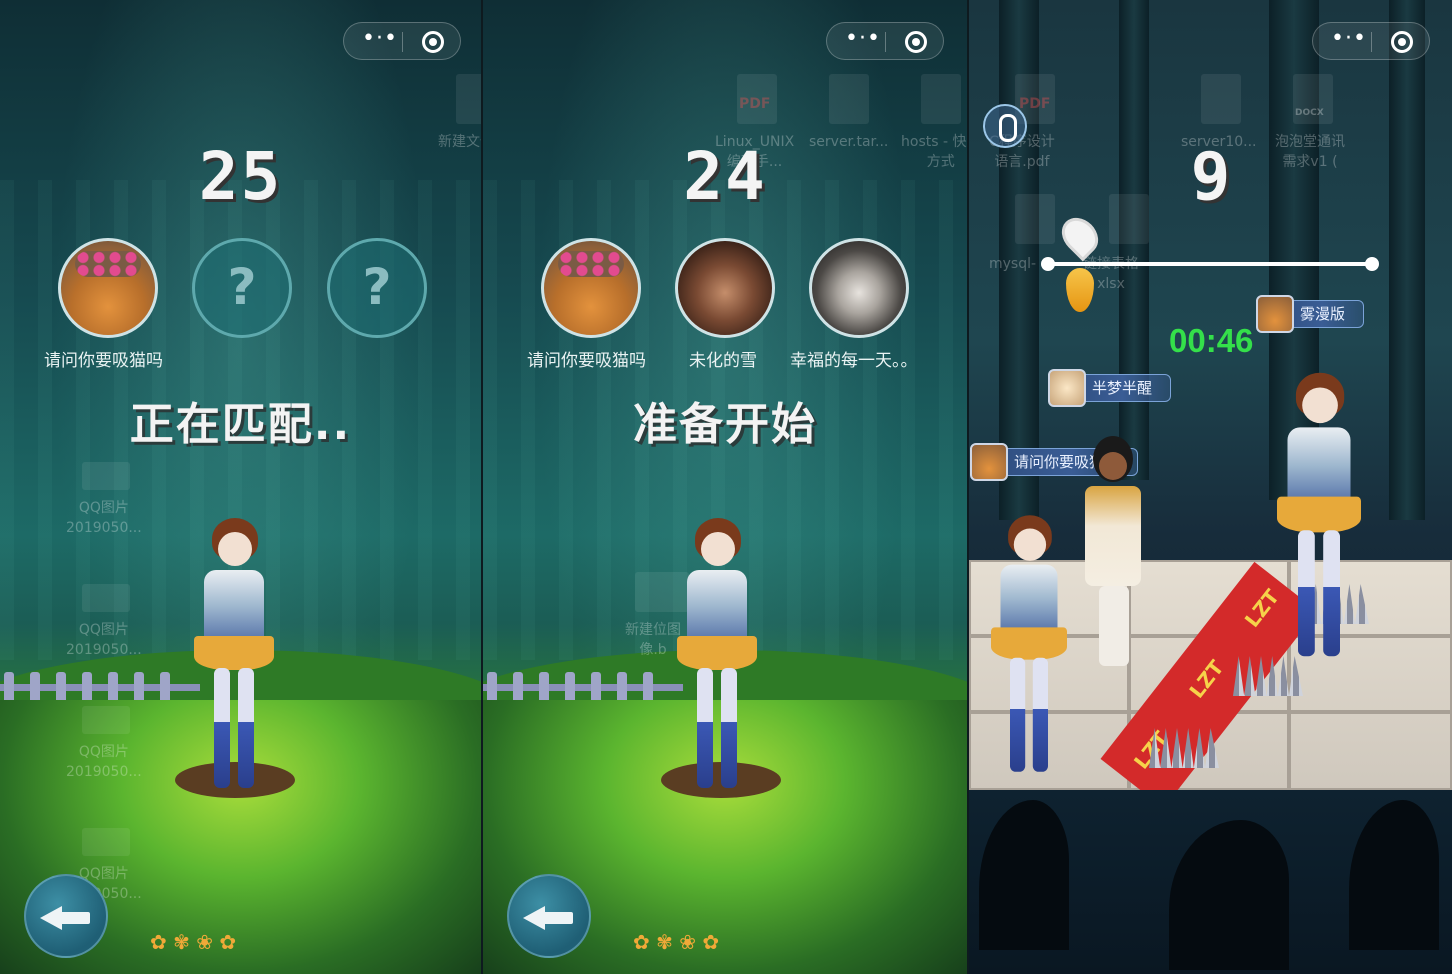  I want to click on desktop-label: mysql-, so click(1013, 264).